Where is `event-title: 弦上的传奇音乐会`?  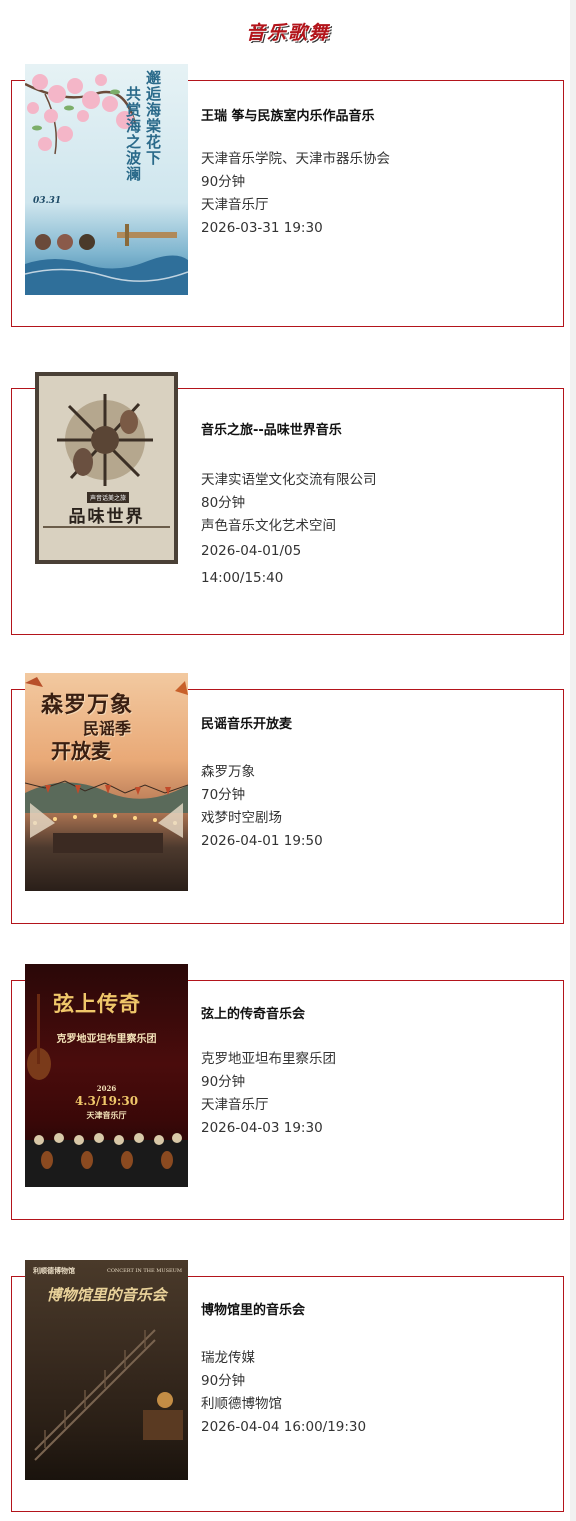 event-title: 弦上的传奇音乐会 is located at coordinates (376, 1015).